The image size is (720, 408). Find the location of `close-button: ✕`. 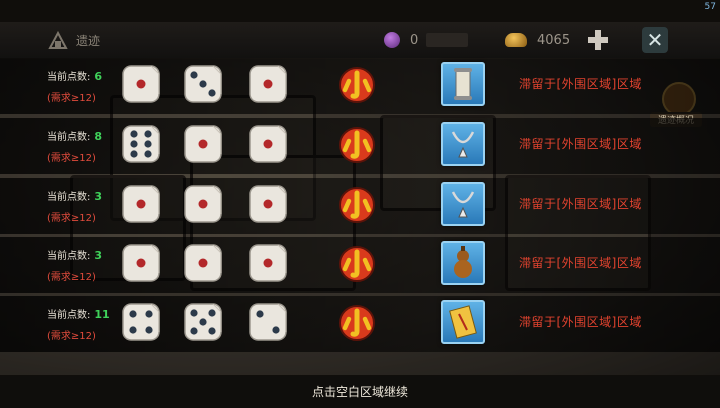

close-button: ✕ is located at coordinates (655, 40).